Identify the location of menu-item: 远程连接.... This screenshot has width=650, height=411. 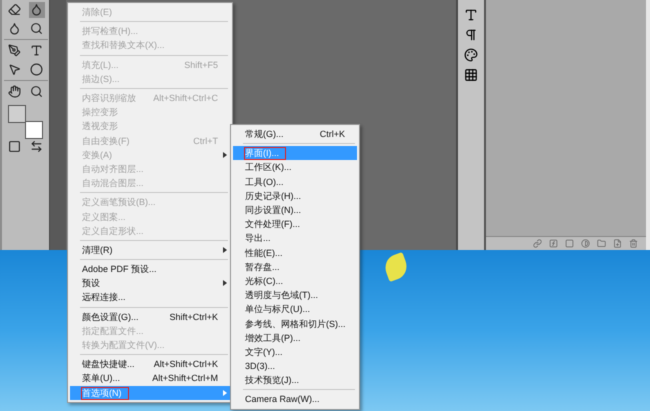
(150, 297).